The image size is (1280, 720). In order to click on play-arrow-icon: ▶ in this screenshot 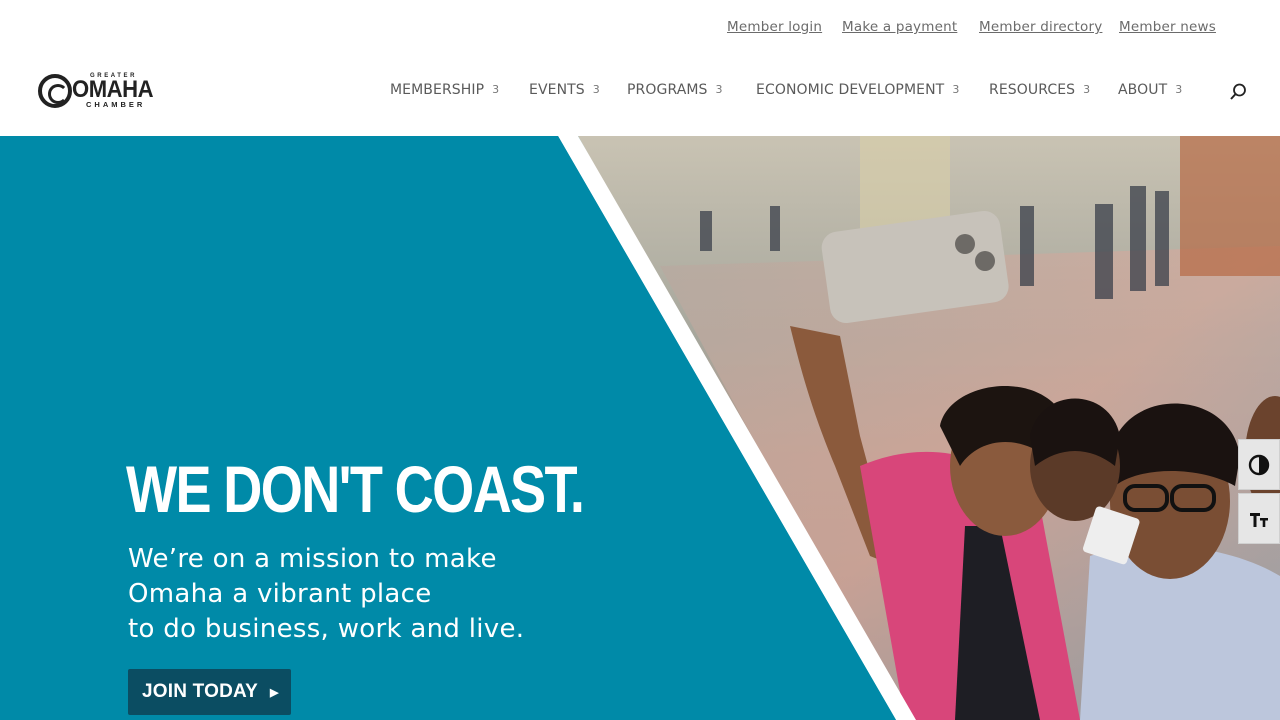, I will do `click(274, 692)`.